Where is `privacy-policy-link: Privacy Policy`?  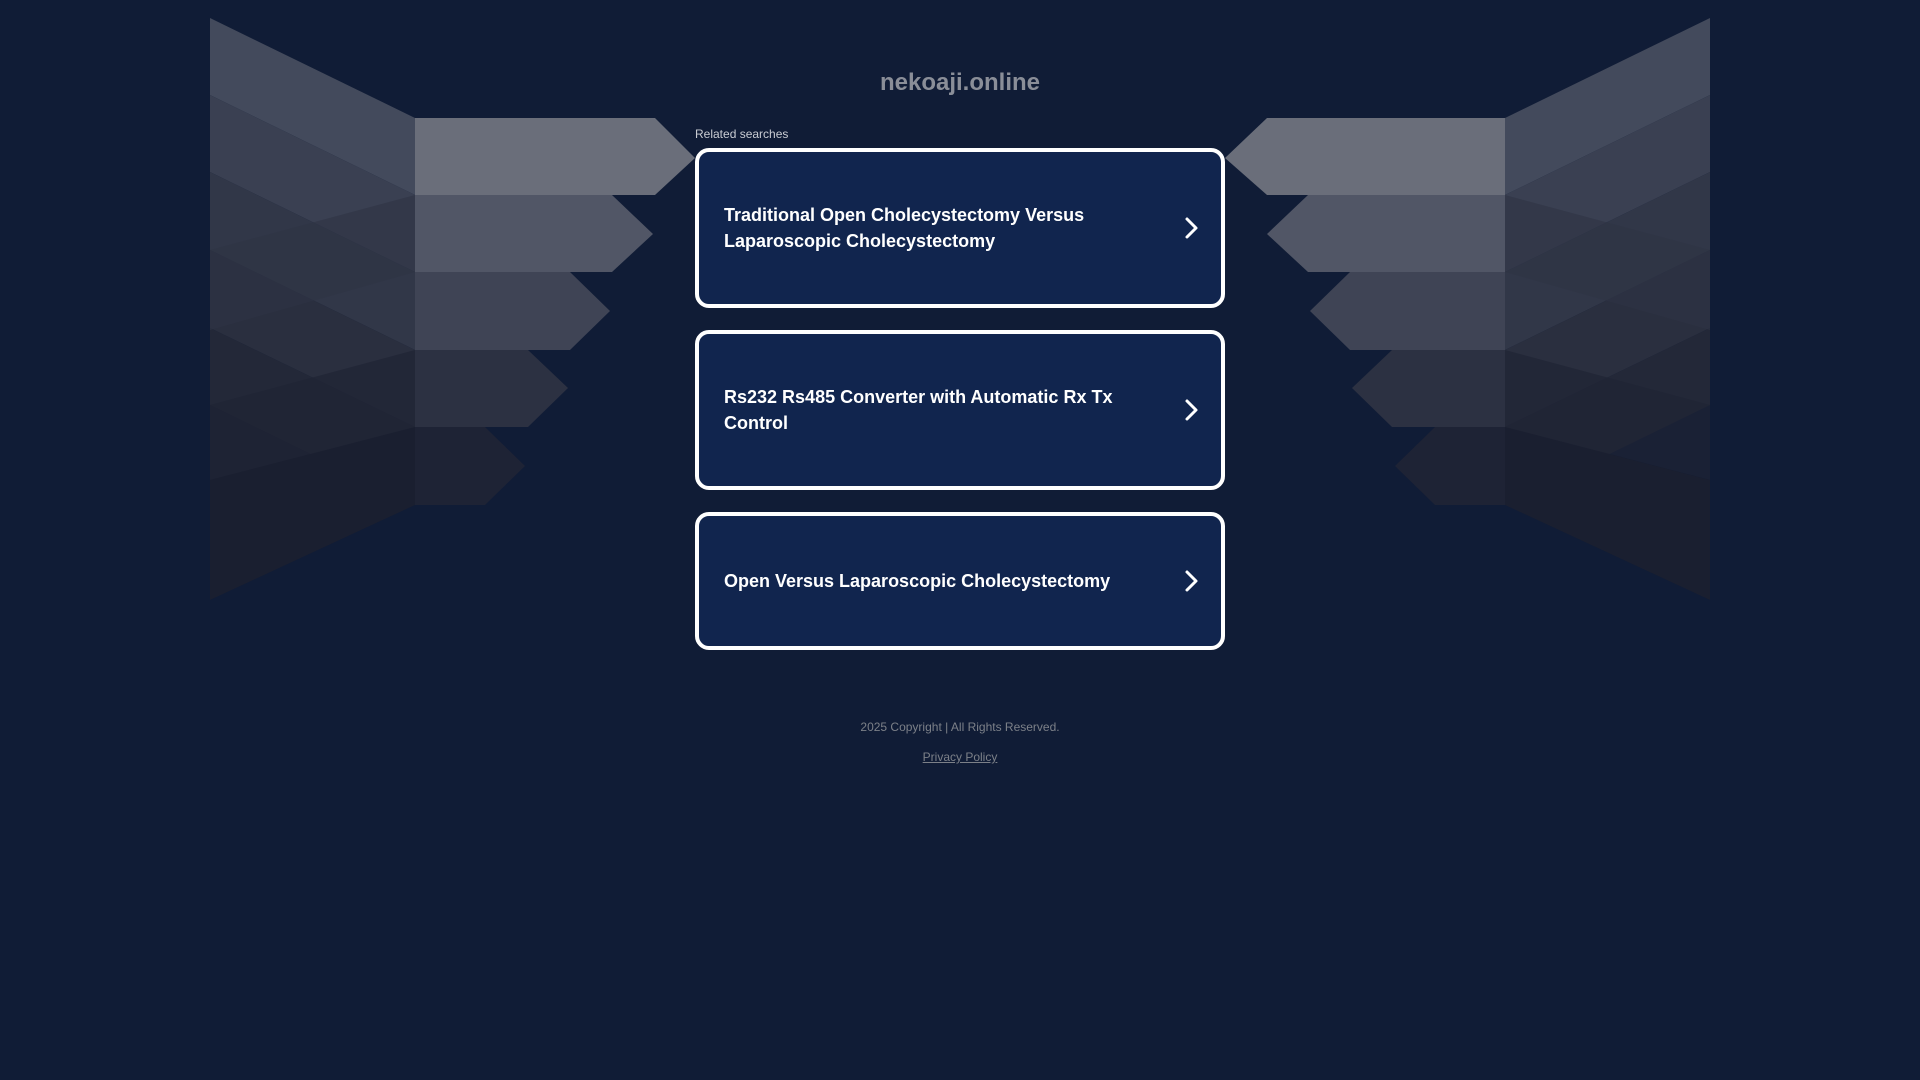 privacy-policy-link: Privacy Policy is located at coordinates (960, 757).